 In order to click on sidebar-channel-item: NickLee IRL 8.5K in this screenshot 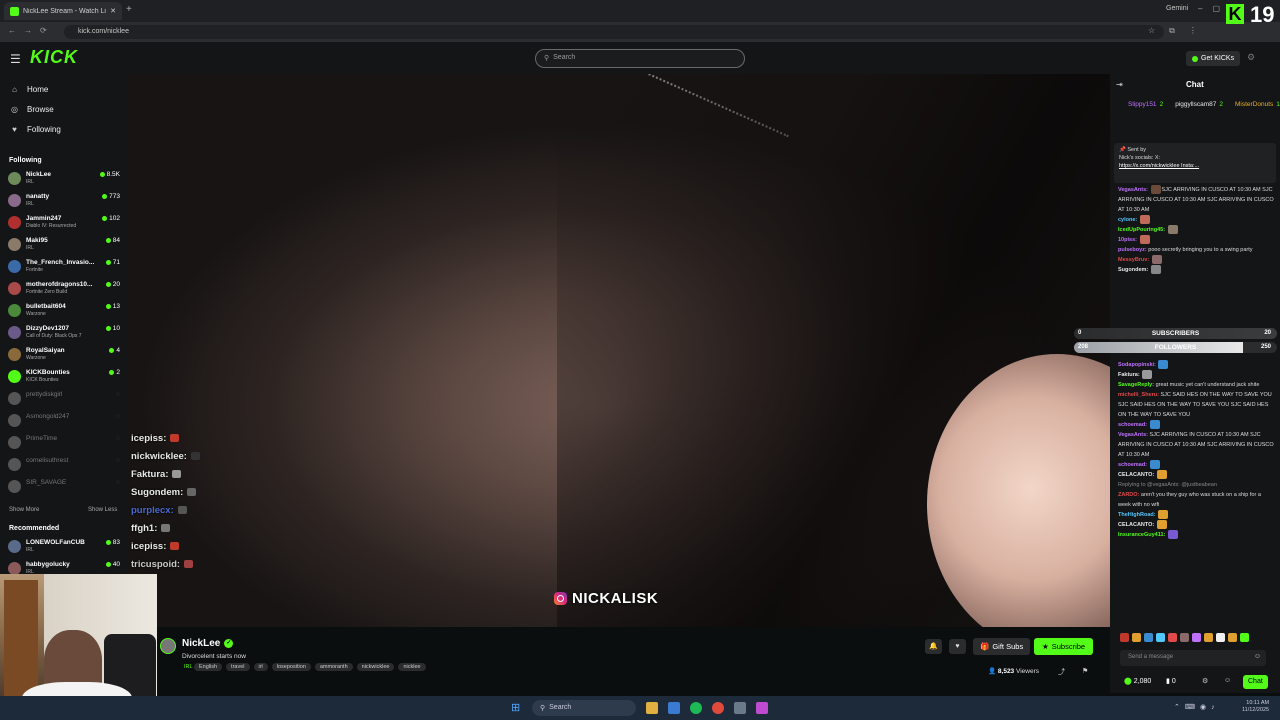, I will do `click(64, 181)`.